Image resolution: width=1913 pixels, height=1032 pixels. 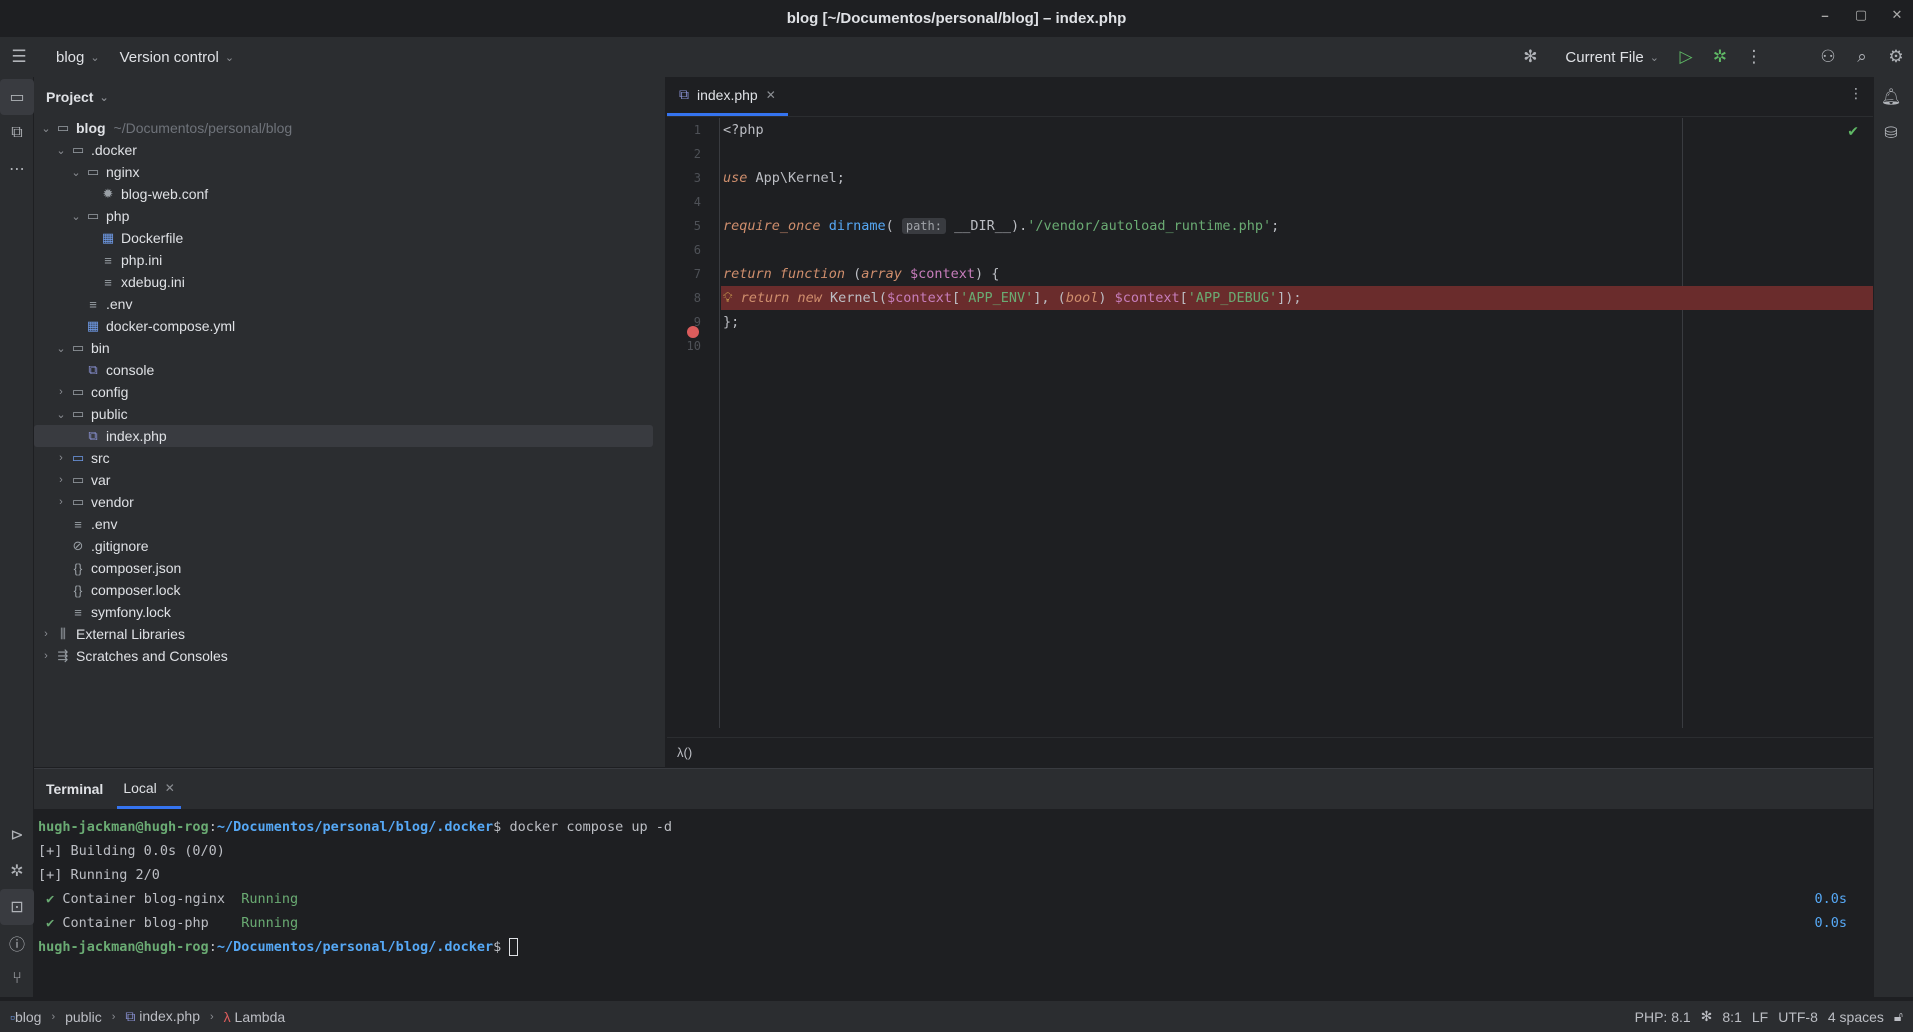 I want to click on line-ending: LF, so click(x=1760, y=1017).